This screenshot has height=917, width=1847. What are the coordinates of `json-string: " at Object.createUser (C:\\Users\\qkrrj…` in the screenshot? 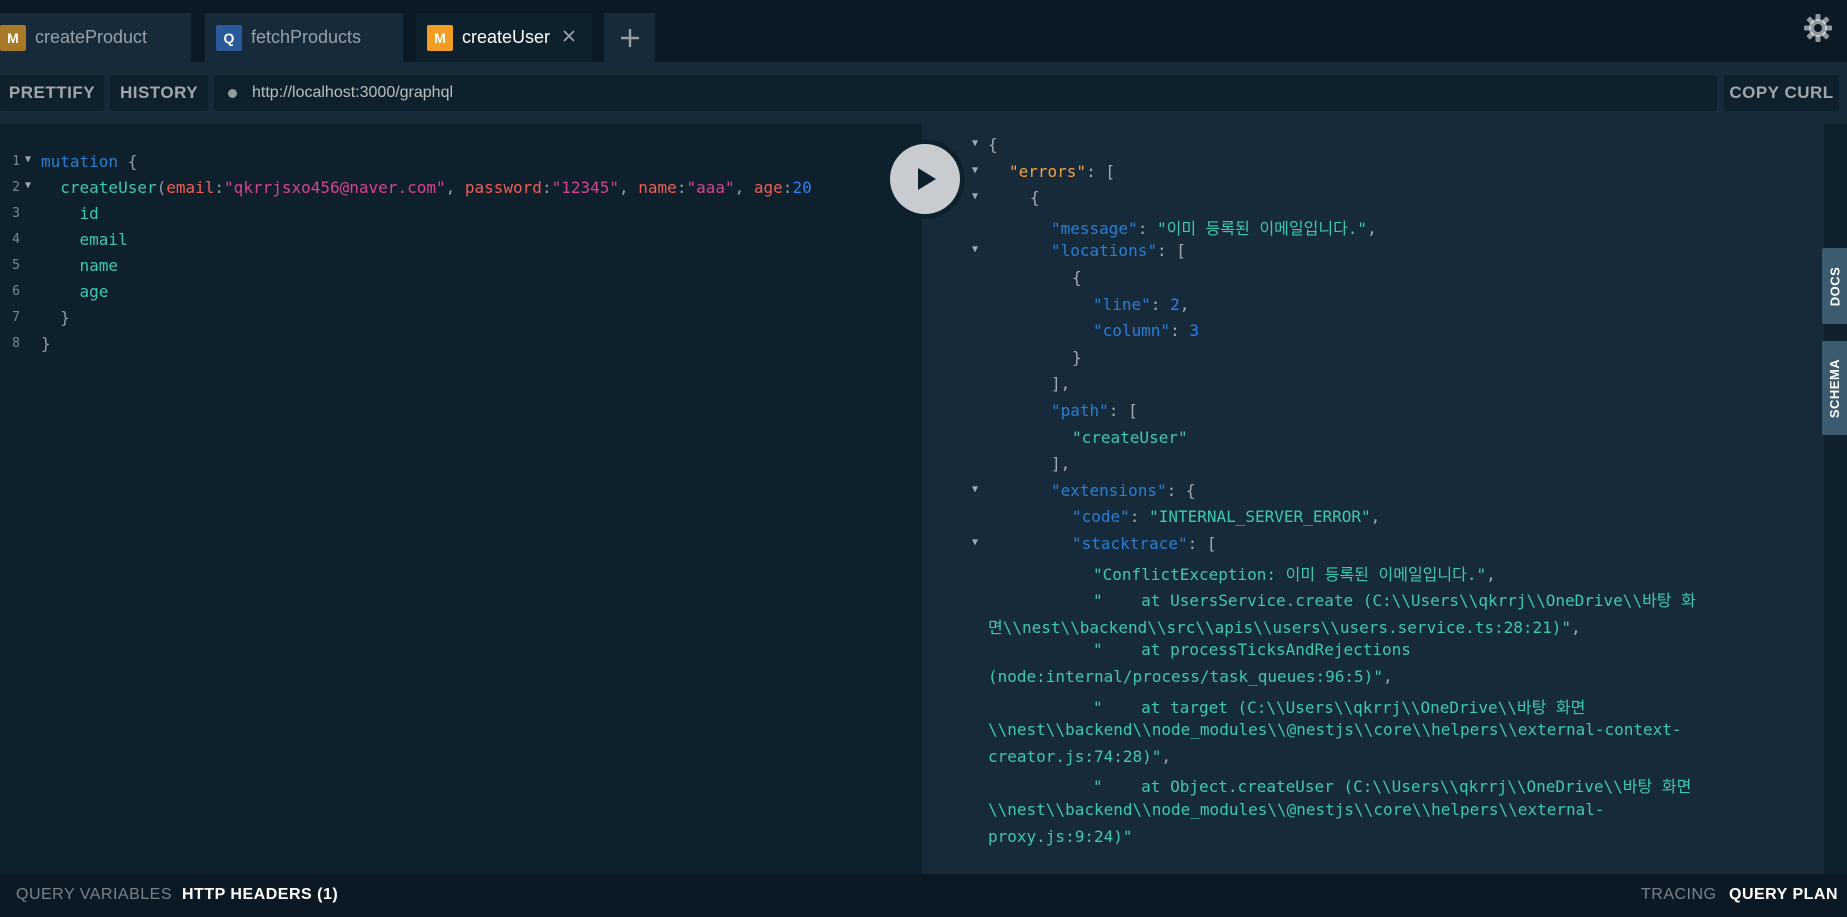 It's located at (1392, 787).